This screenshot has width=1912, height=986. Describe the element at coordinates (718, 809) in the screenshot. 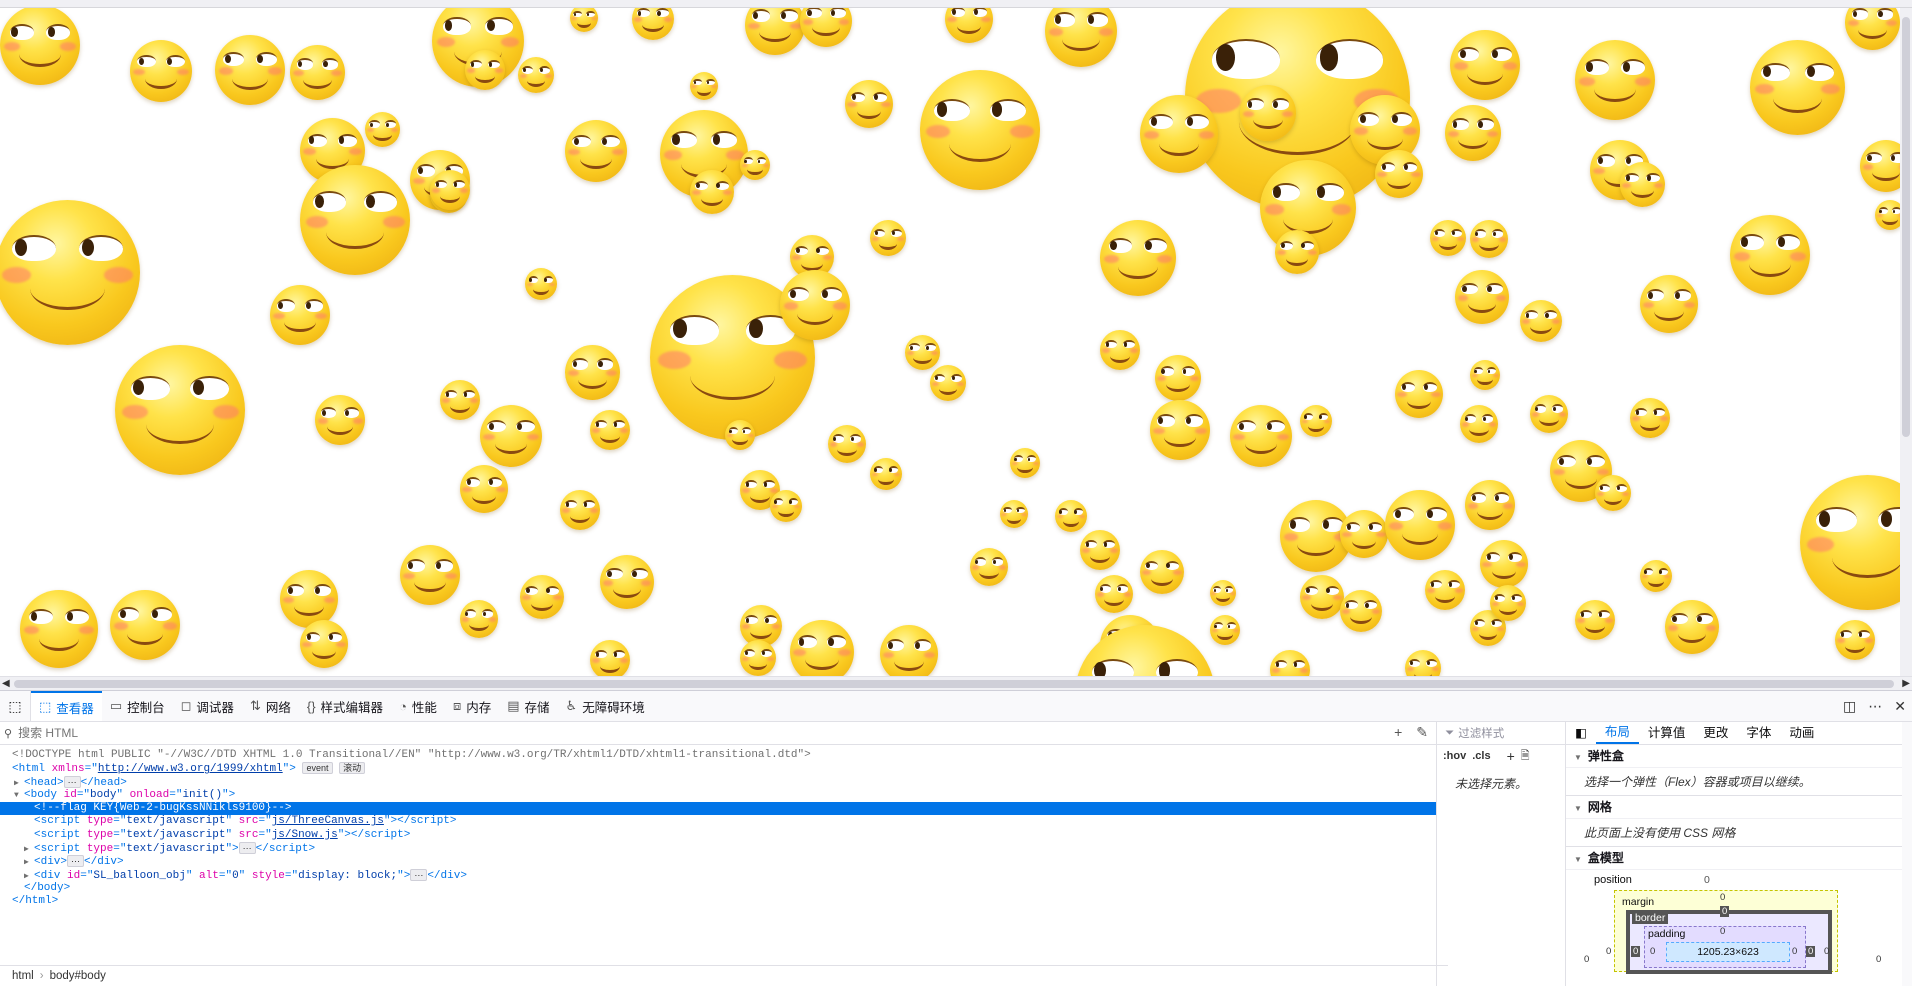

I see `comment-node-selected: <!--flag KEY{Web-2-bugKssNNikls9100}-->` at that location.